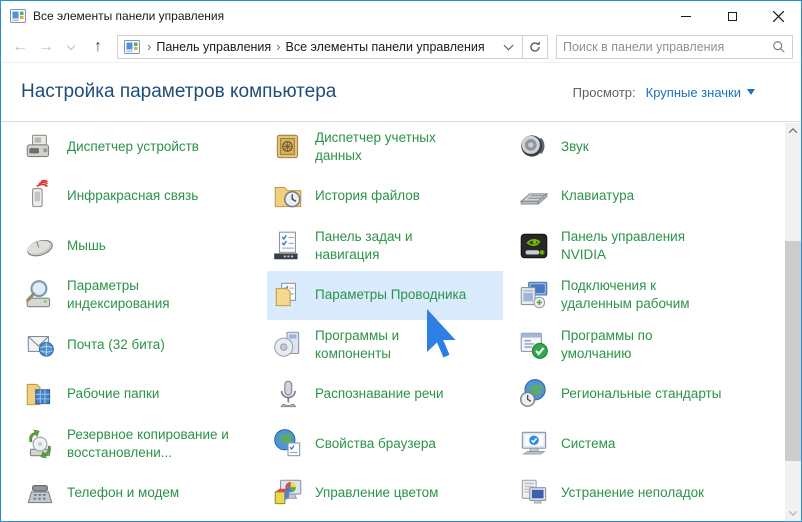 The height and width of the screenshot is (522, 802). Describe the element at coordinates (40, 394) in the screenshot. I see `work-folders-icon` at that location.